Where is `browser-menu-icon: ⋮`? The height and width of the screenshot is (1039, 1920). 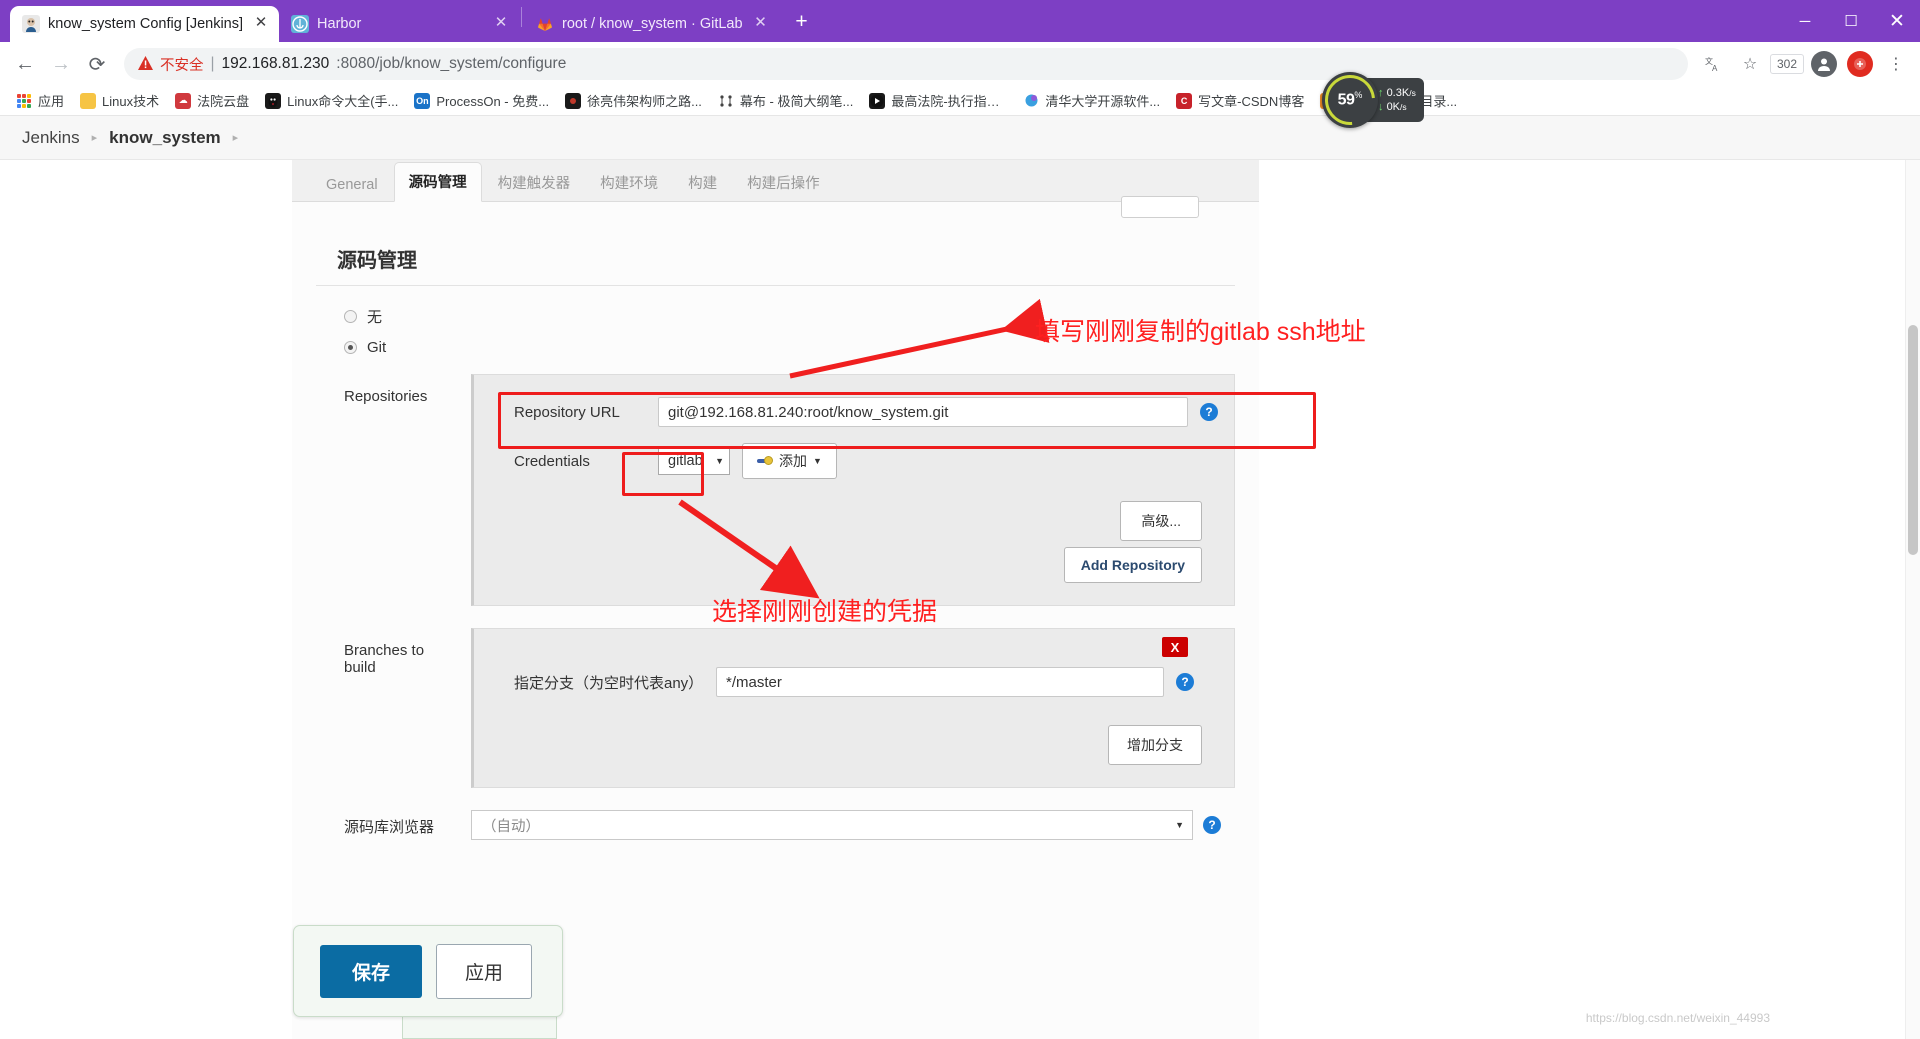 browser-menu-icon: ⋮ is located at coordinates (1896, 64).